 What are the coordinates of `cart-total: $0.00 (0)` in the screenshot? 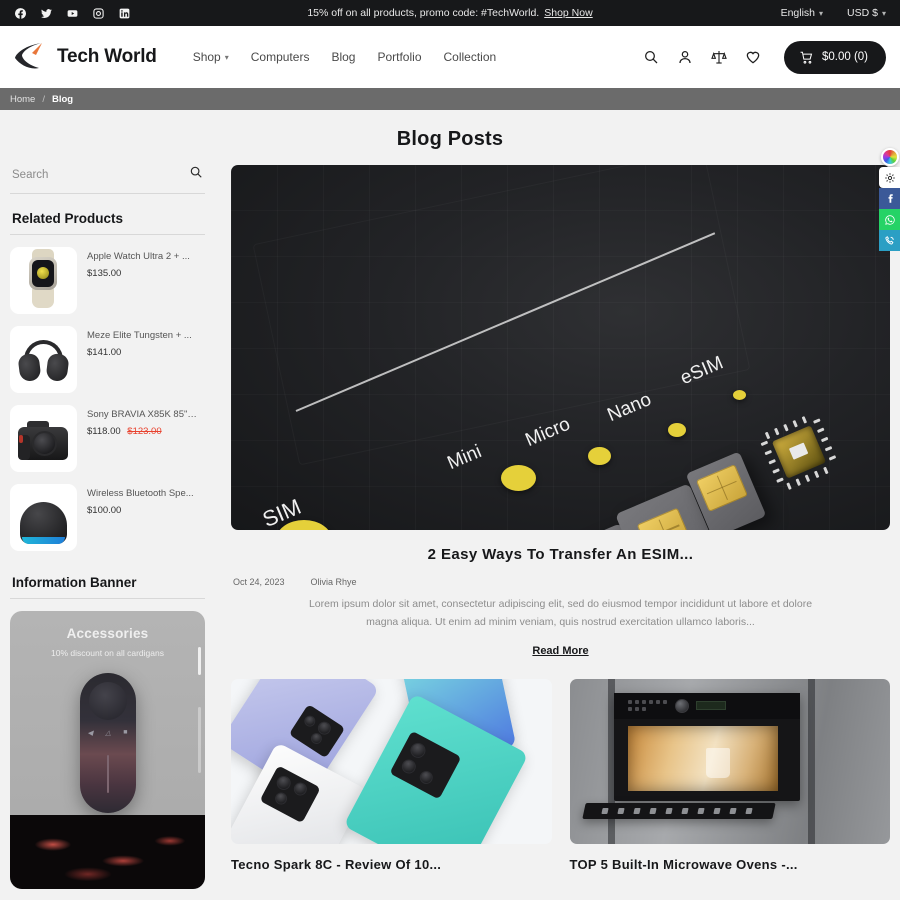 It's located at (844, 57).